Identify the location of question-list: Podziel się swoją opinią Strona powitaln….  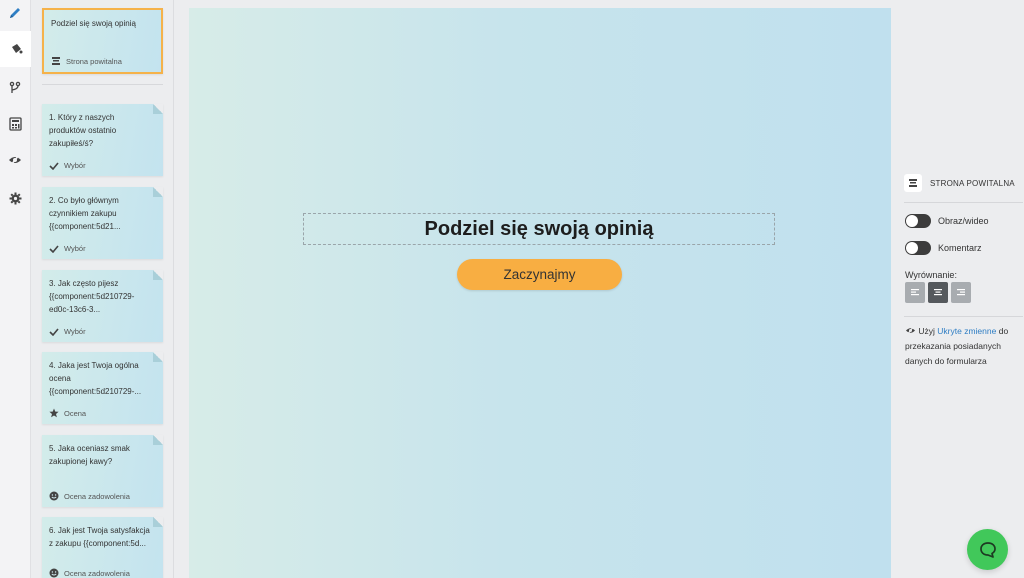
(102, 289).